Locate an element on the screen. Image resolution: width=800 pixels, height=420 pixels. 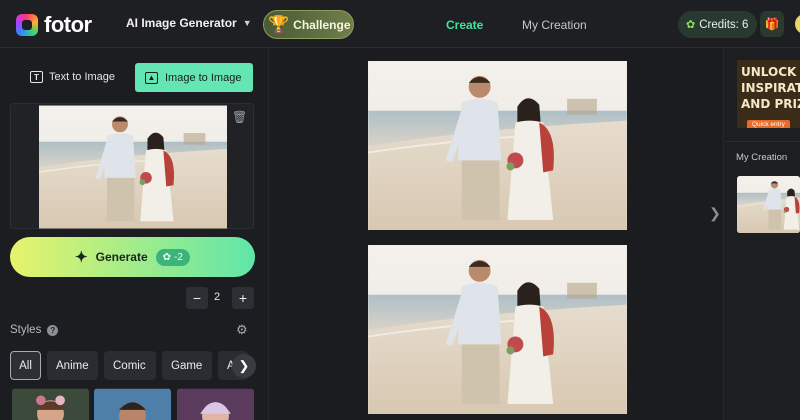
quantity-value: 2 is located at coordinates (217, 297).